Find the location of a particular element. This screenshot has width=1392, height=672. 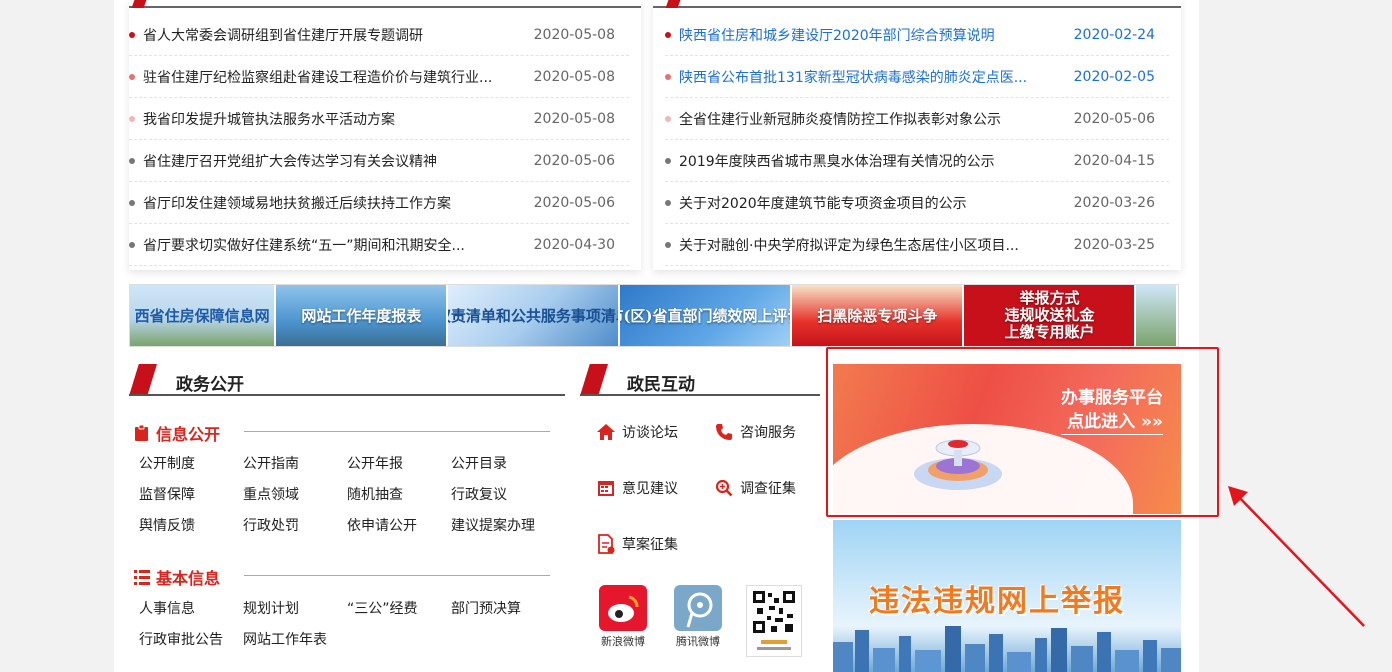

gov-link: 公开目录 is located at coordinates (503, 464).